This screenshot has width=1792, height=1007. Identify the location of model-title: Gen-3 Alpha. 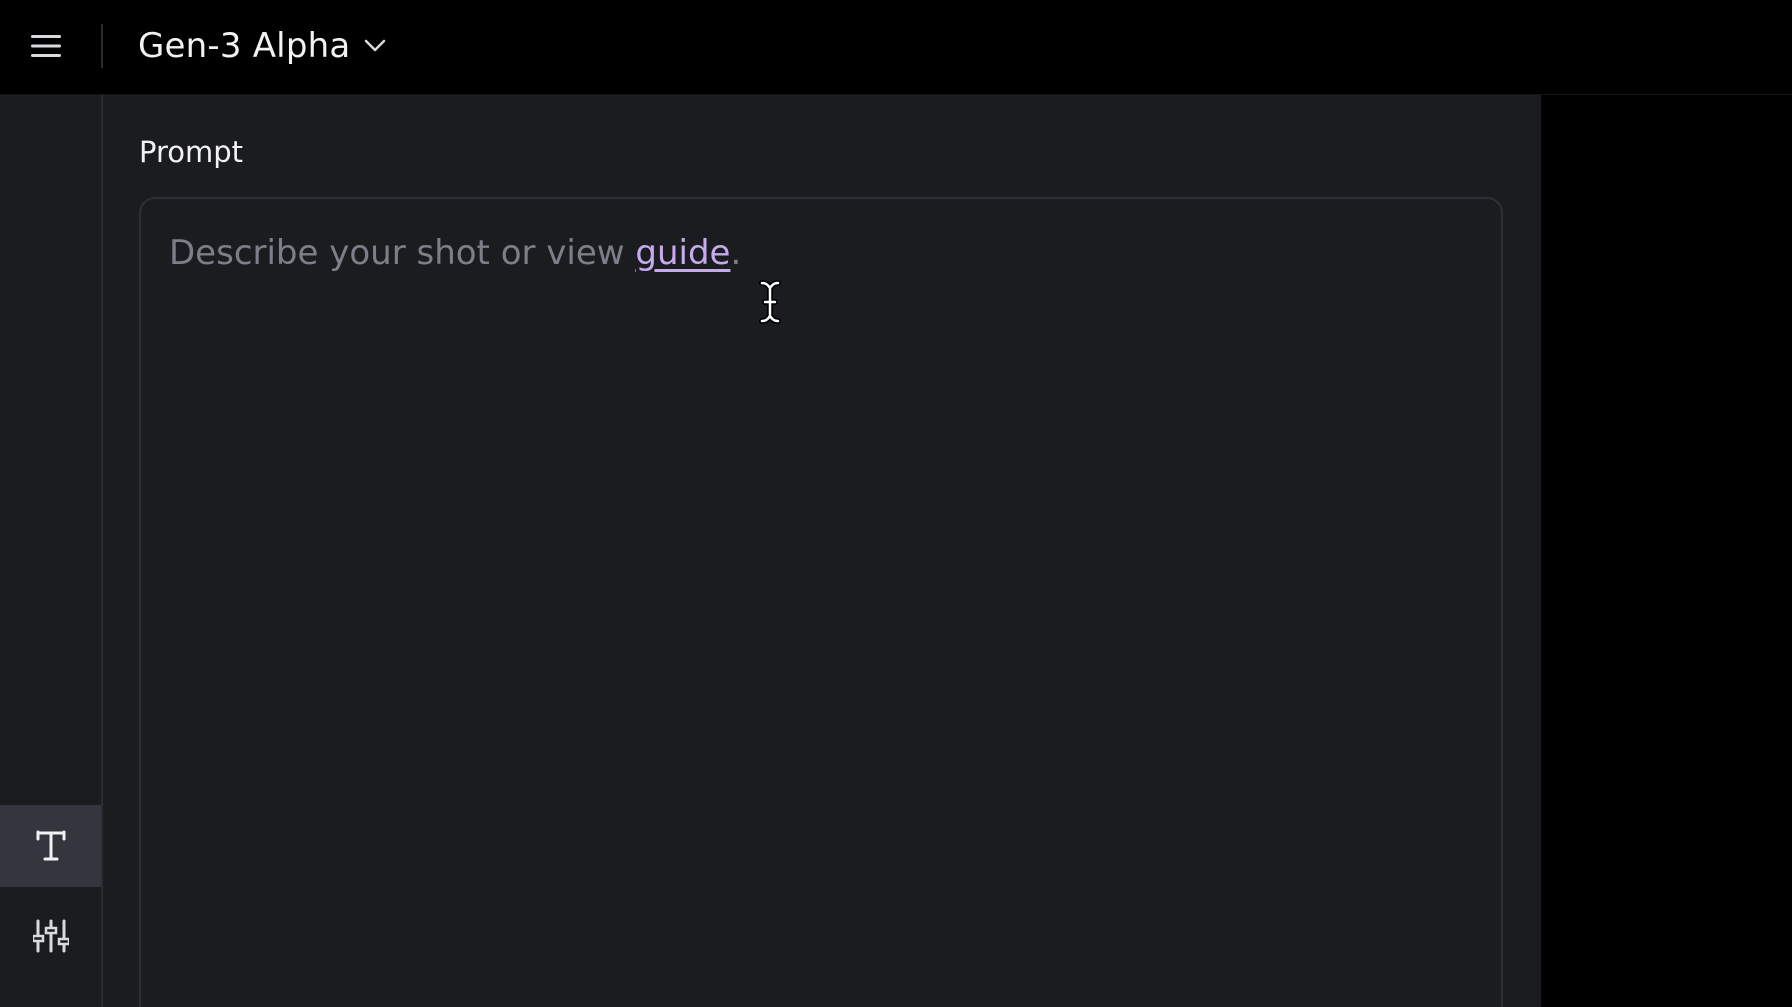
(244, 46).